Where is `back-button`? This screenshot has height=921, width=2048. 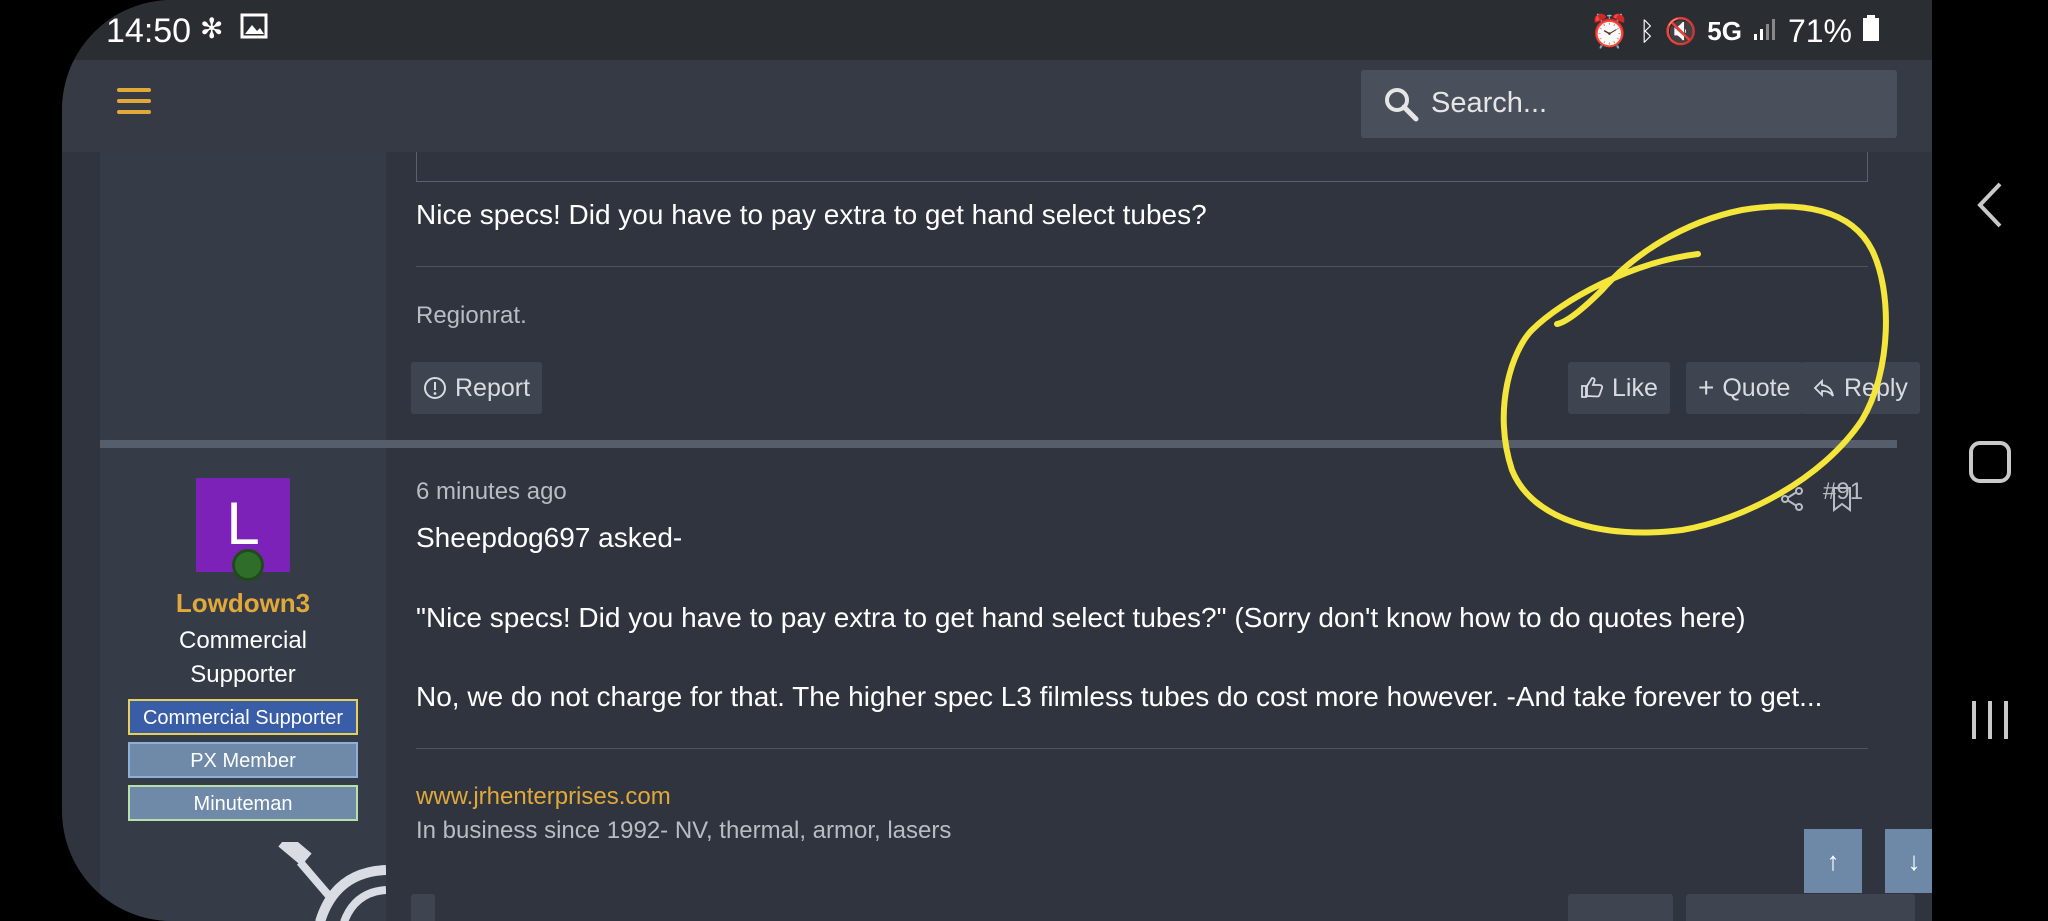
back-button is located at coordinates (1990, 207).